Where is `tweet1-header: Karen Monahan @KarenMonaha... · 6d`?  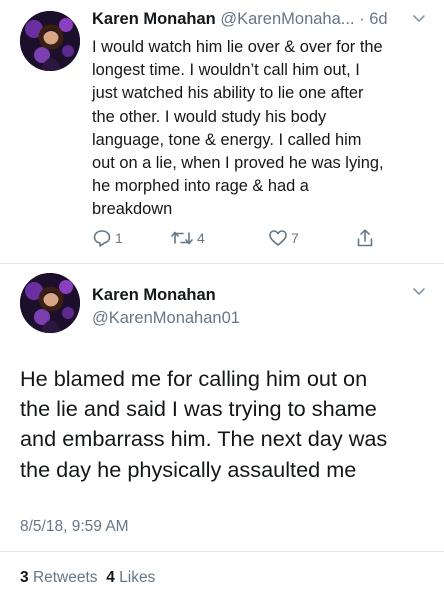
tweet1-header: Karen Monahan @KarenMonaha... · 6d is located at coordinates (240, 19).